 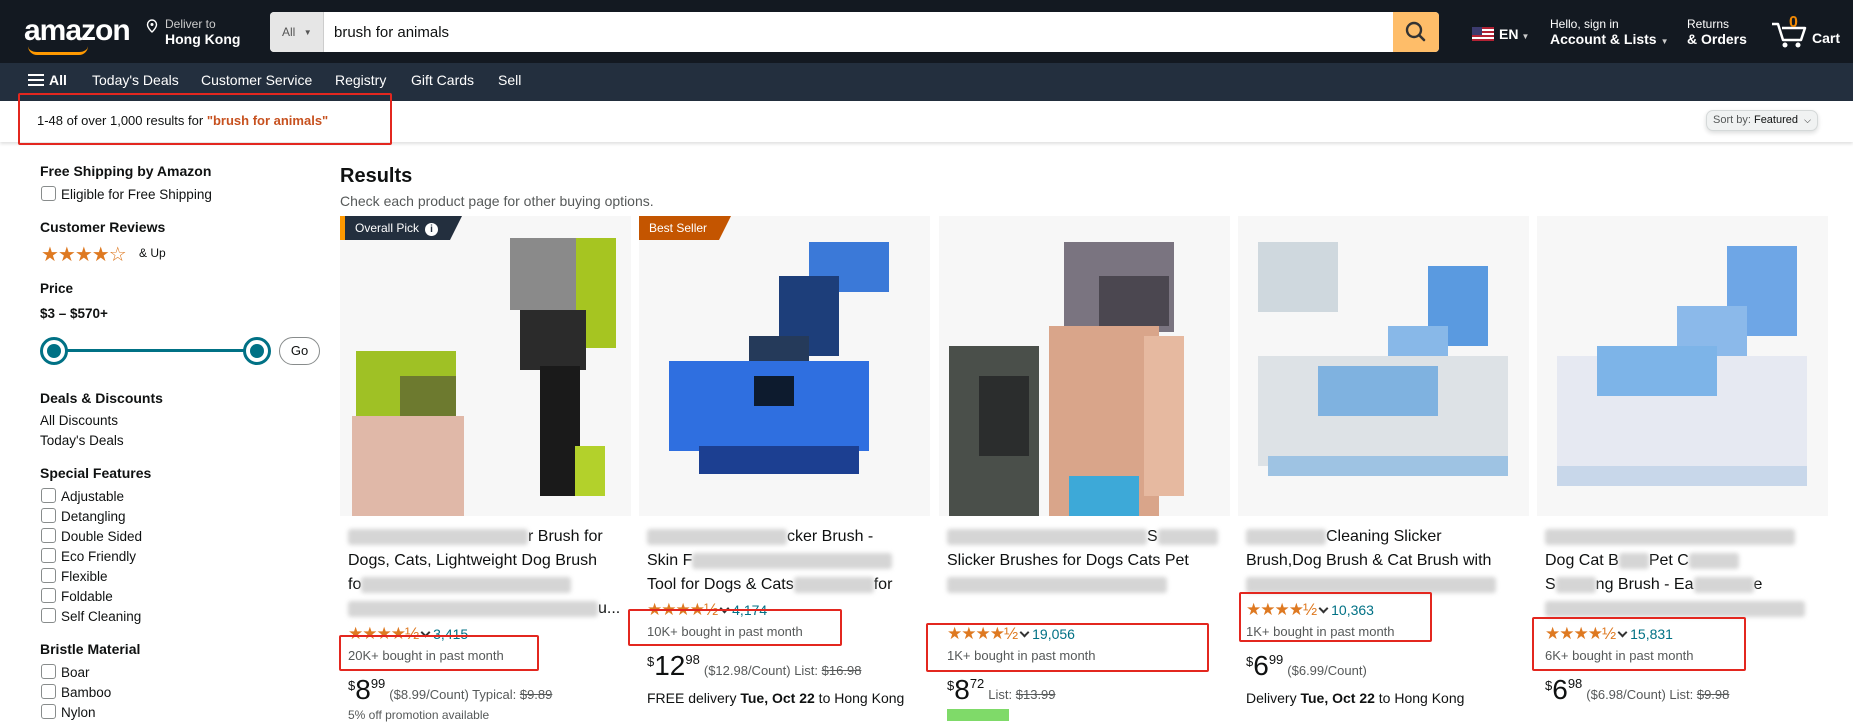 I want to click on account-label: Account & Lists ▼, so click(x=1609, y=39).